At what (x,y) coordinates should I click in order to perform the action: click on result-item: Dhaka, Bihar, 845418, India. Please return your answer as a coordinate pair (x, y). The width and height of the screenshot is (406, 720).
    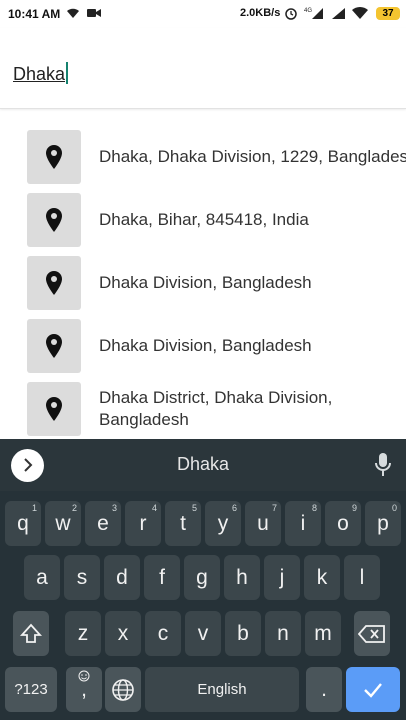
    Looking at the image, I should click on (203, 220).